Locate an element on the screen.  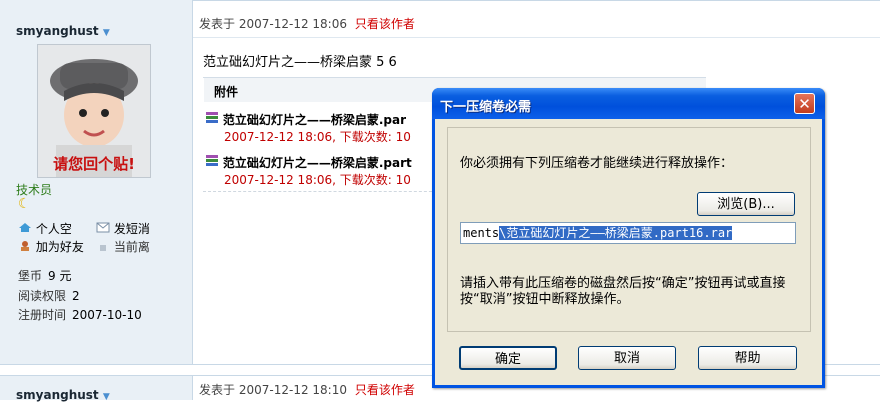
volume-path-field: ments\范立础幻灯片之——桥梁启蒙.part16.rar is located at coordinates (628, 233).